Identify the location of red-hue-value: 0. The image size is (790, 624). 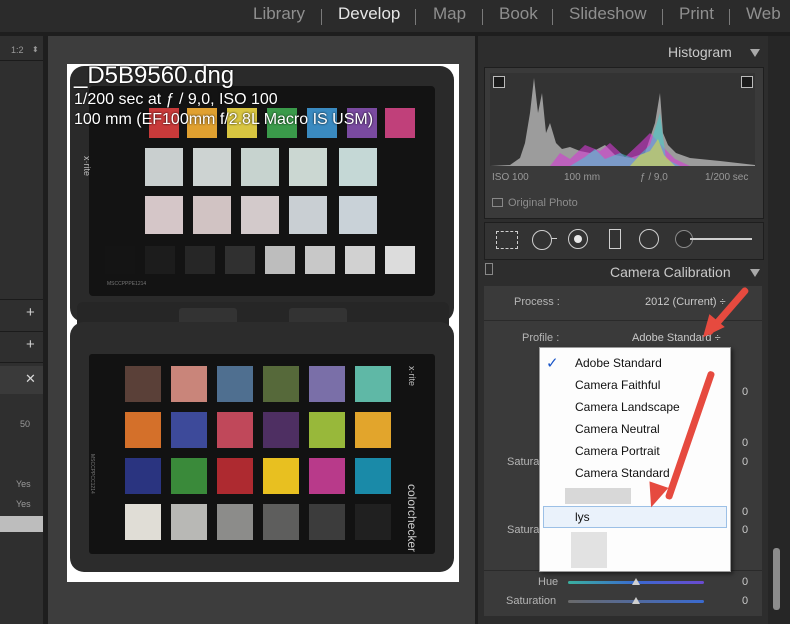
(745, 443).